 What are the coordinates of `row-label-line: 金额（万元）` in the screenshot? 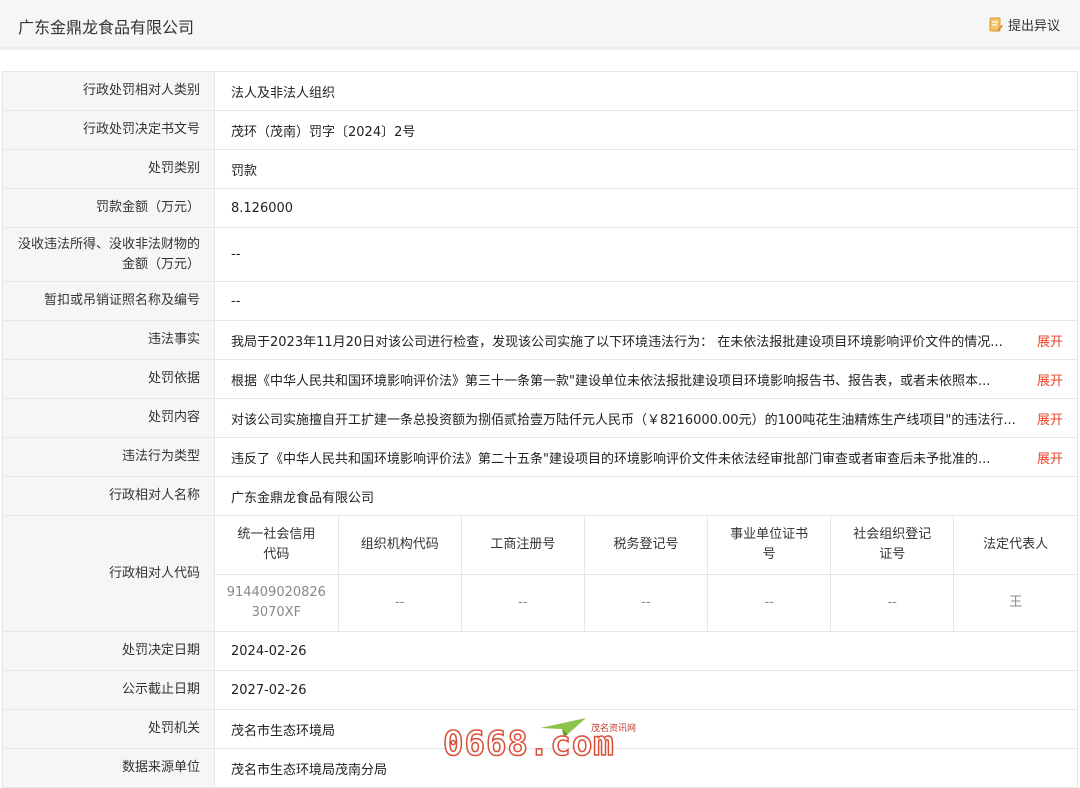 It's located at (160, 264).